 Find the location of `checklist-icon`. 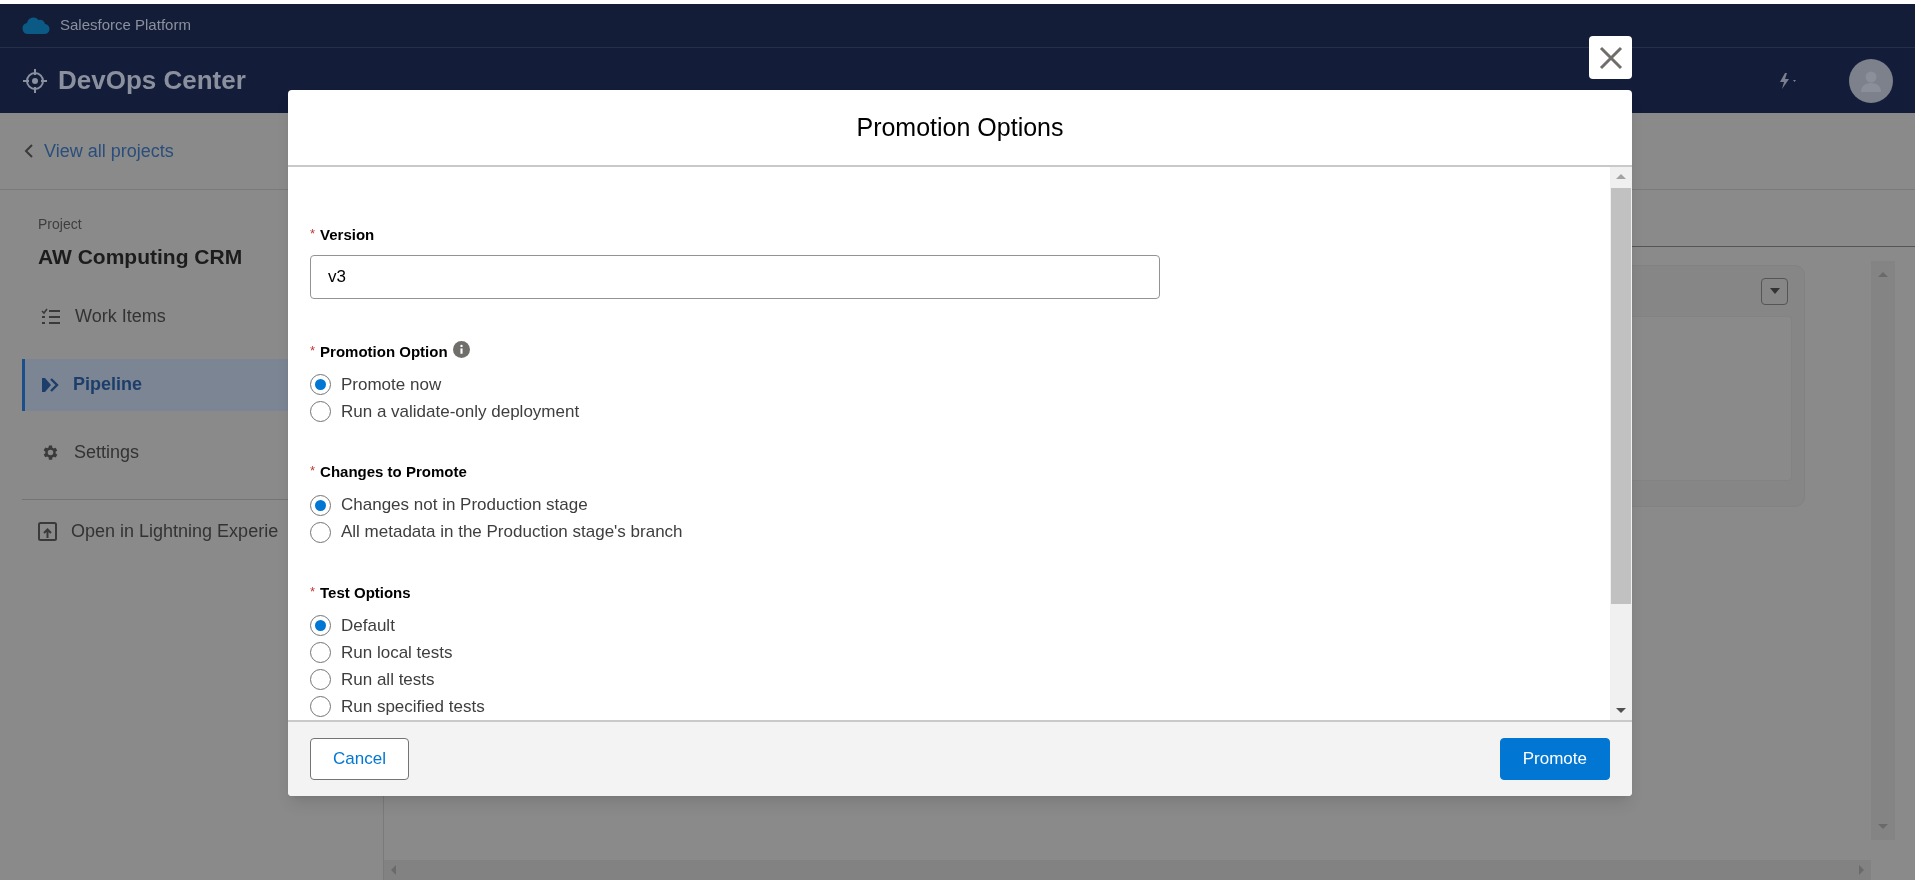

checklist-icon is located at coordinates (51, 316).